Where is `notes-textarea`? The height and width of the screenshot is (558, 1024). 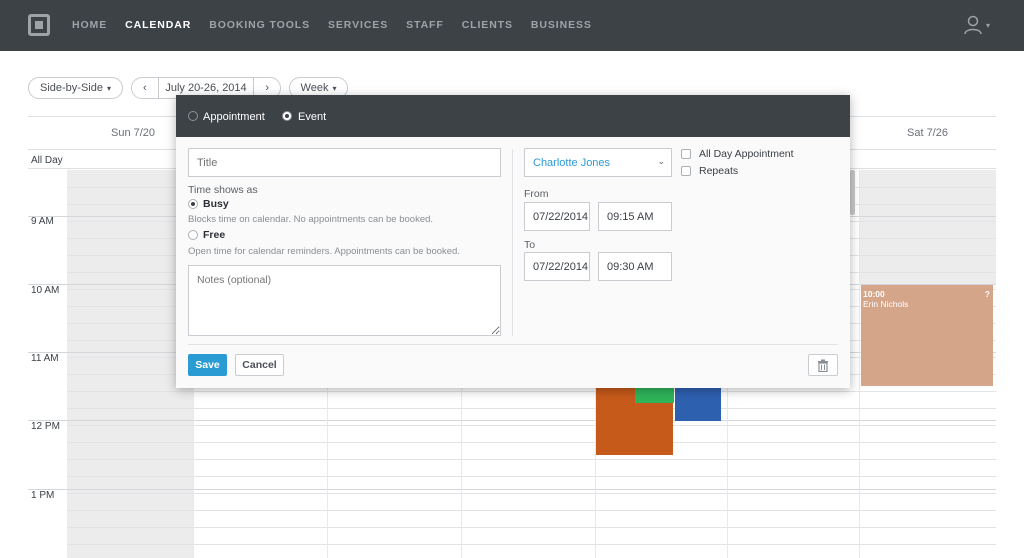 notes-textarea is located at coordinates (344, 300).